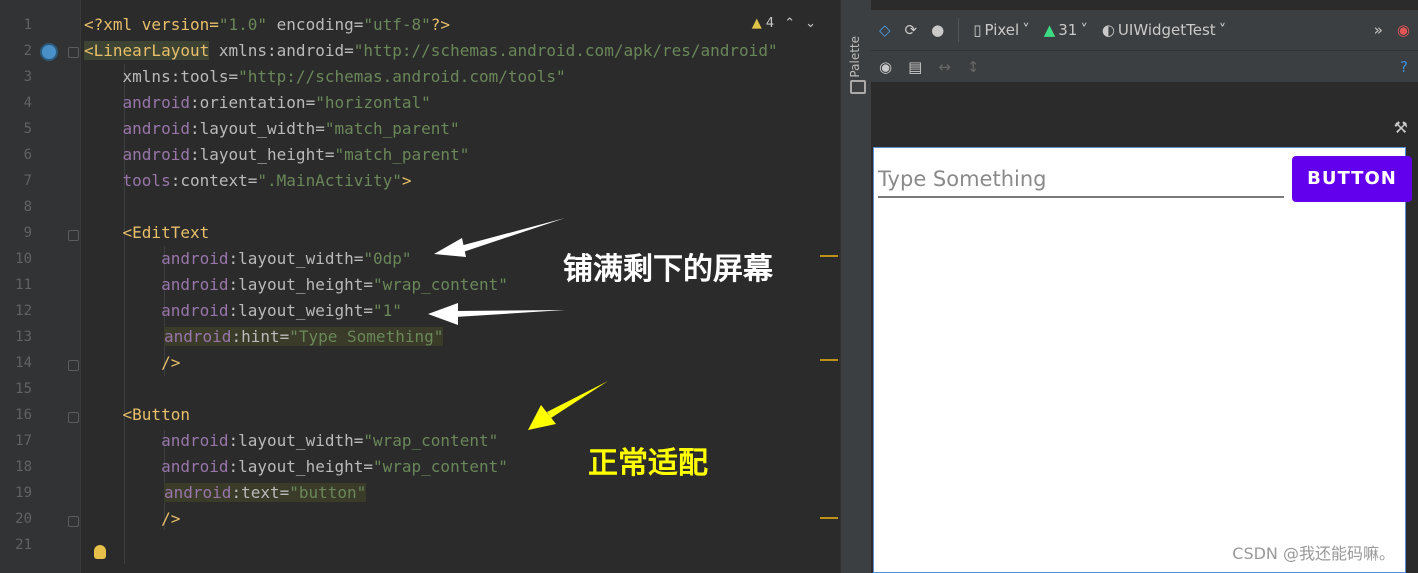  Describe the element at coordinates (668, 269) in the screenshot. I see `annotation-fill-remaining: 铺满剩下的屏幕` at that location.